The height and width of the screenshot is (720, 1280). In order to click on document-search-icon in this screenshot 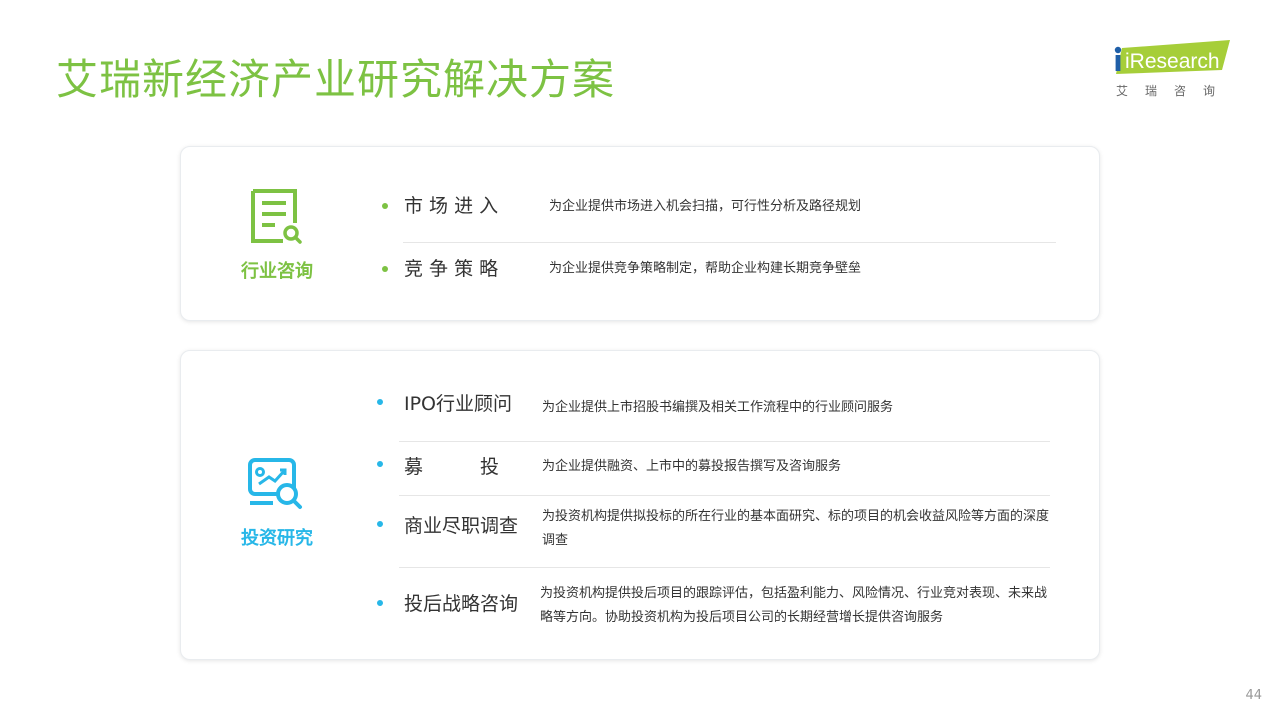, I will do `click(276, 216)`.